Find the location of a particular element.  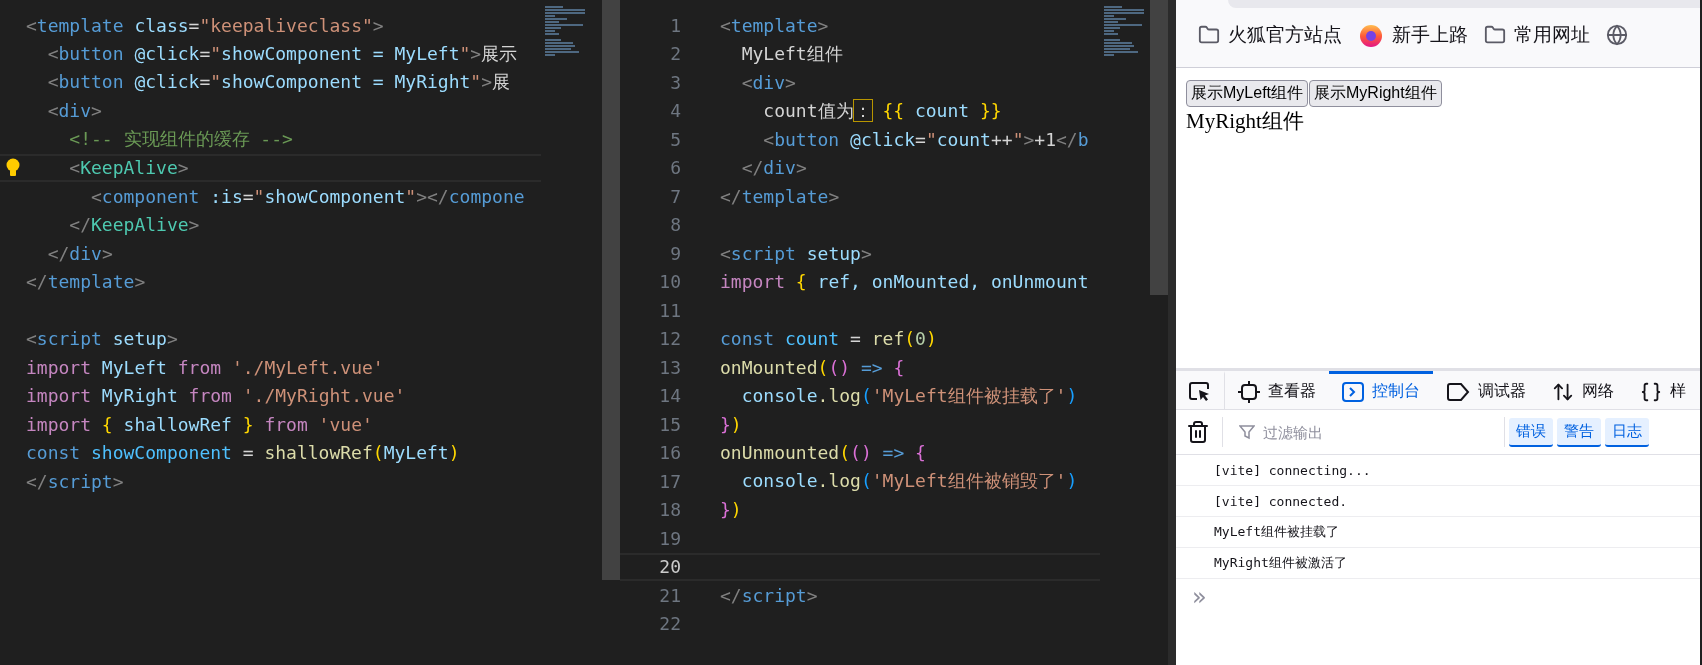

line-number: 12 is located at coordinates (670, 339).